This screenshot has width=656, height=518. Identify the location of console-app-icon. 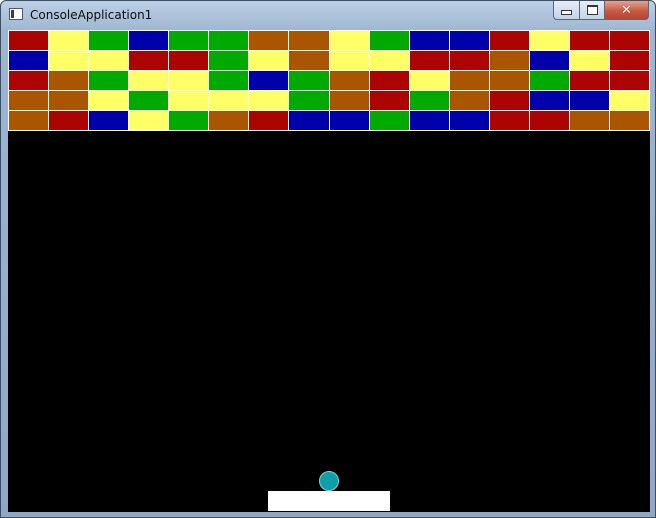
(16, 14).